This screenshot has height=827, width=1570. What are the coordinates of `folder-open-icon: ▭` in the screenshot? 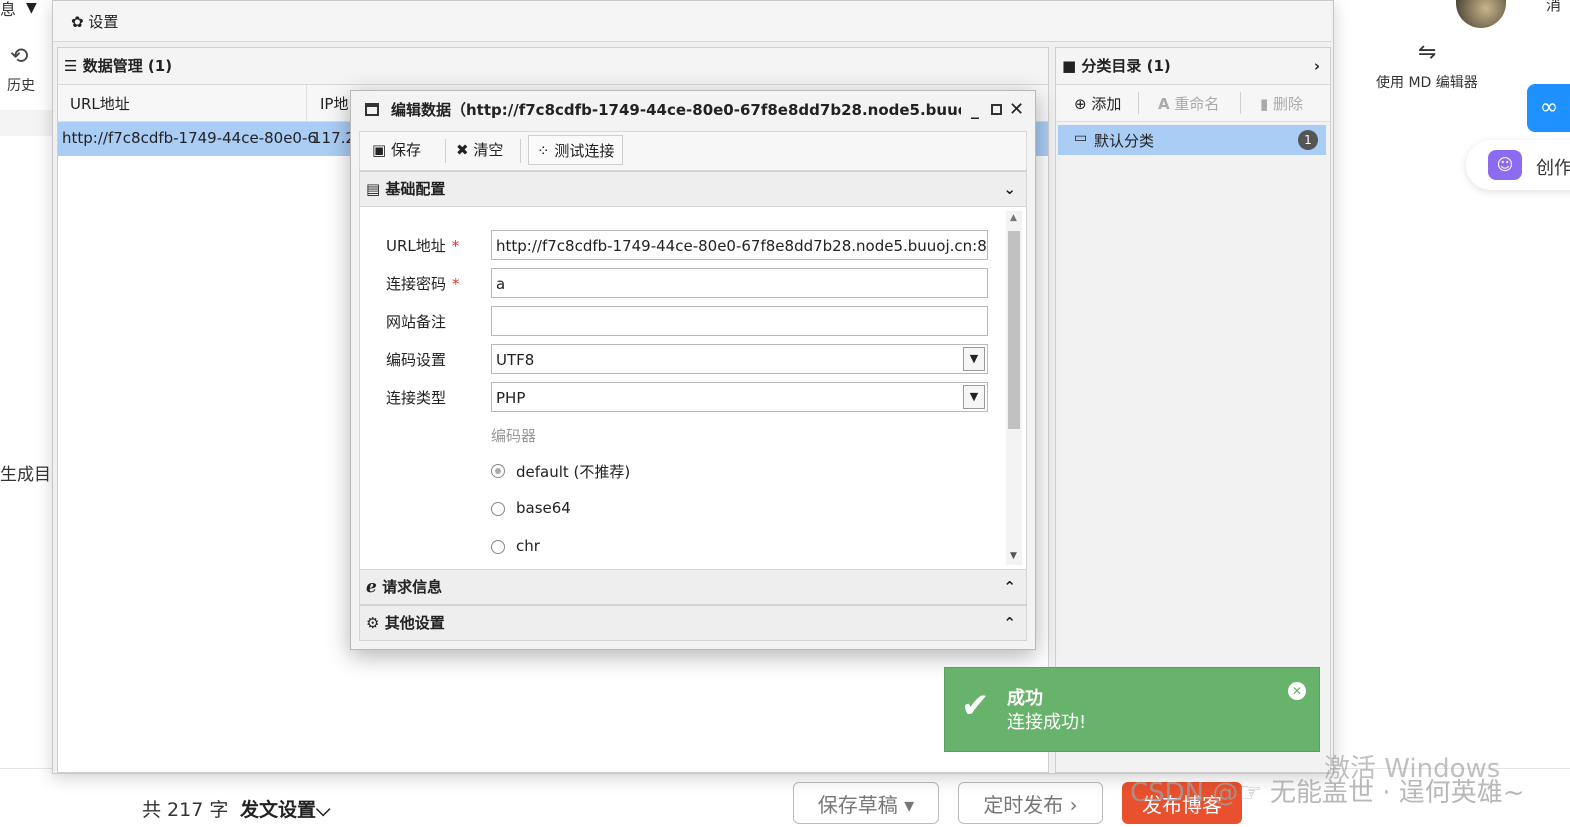 It's located at (1081, 138).